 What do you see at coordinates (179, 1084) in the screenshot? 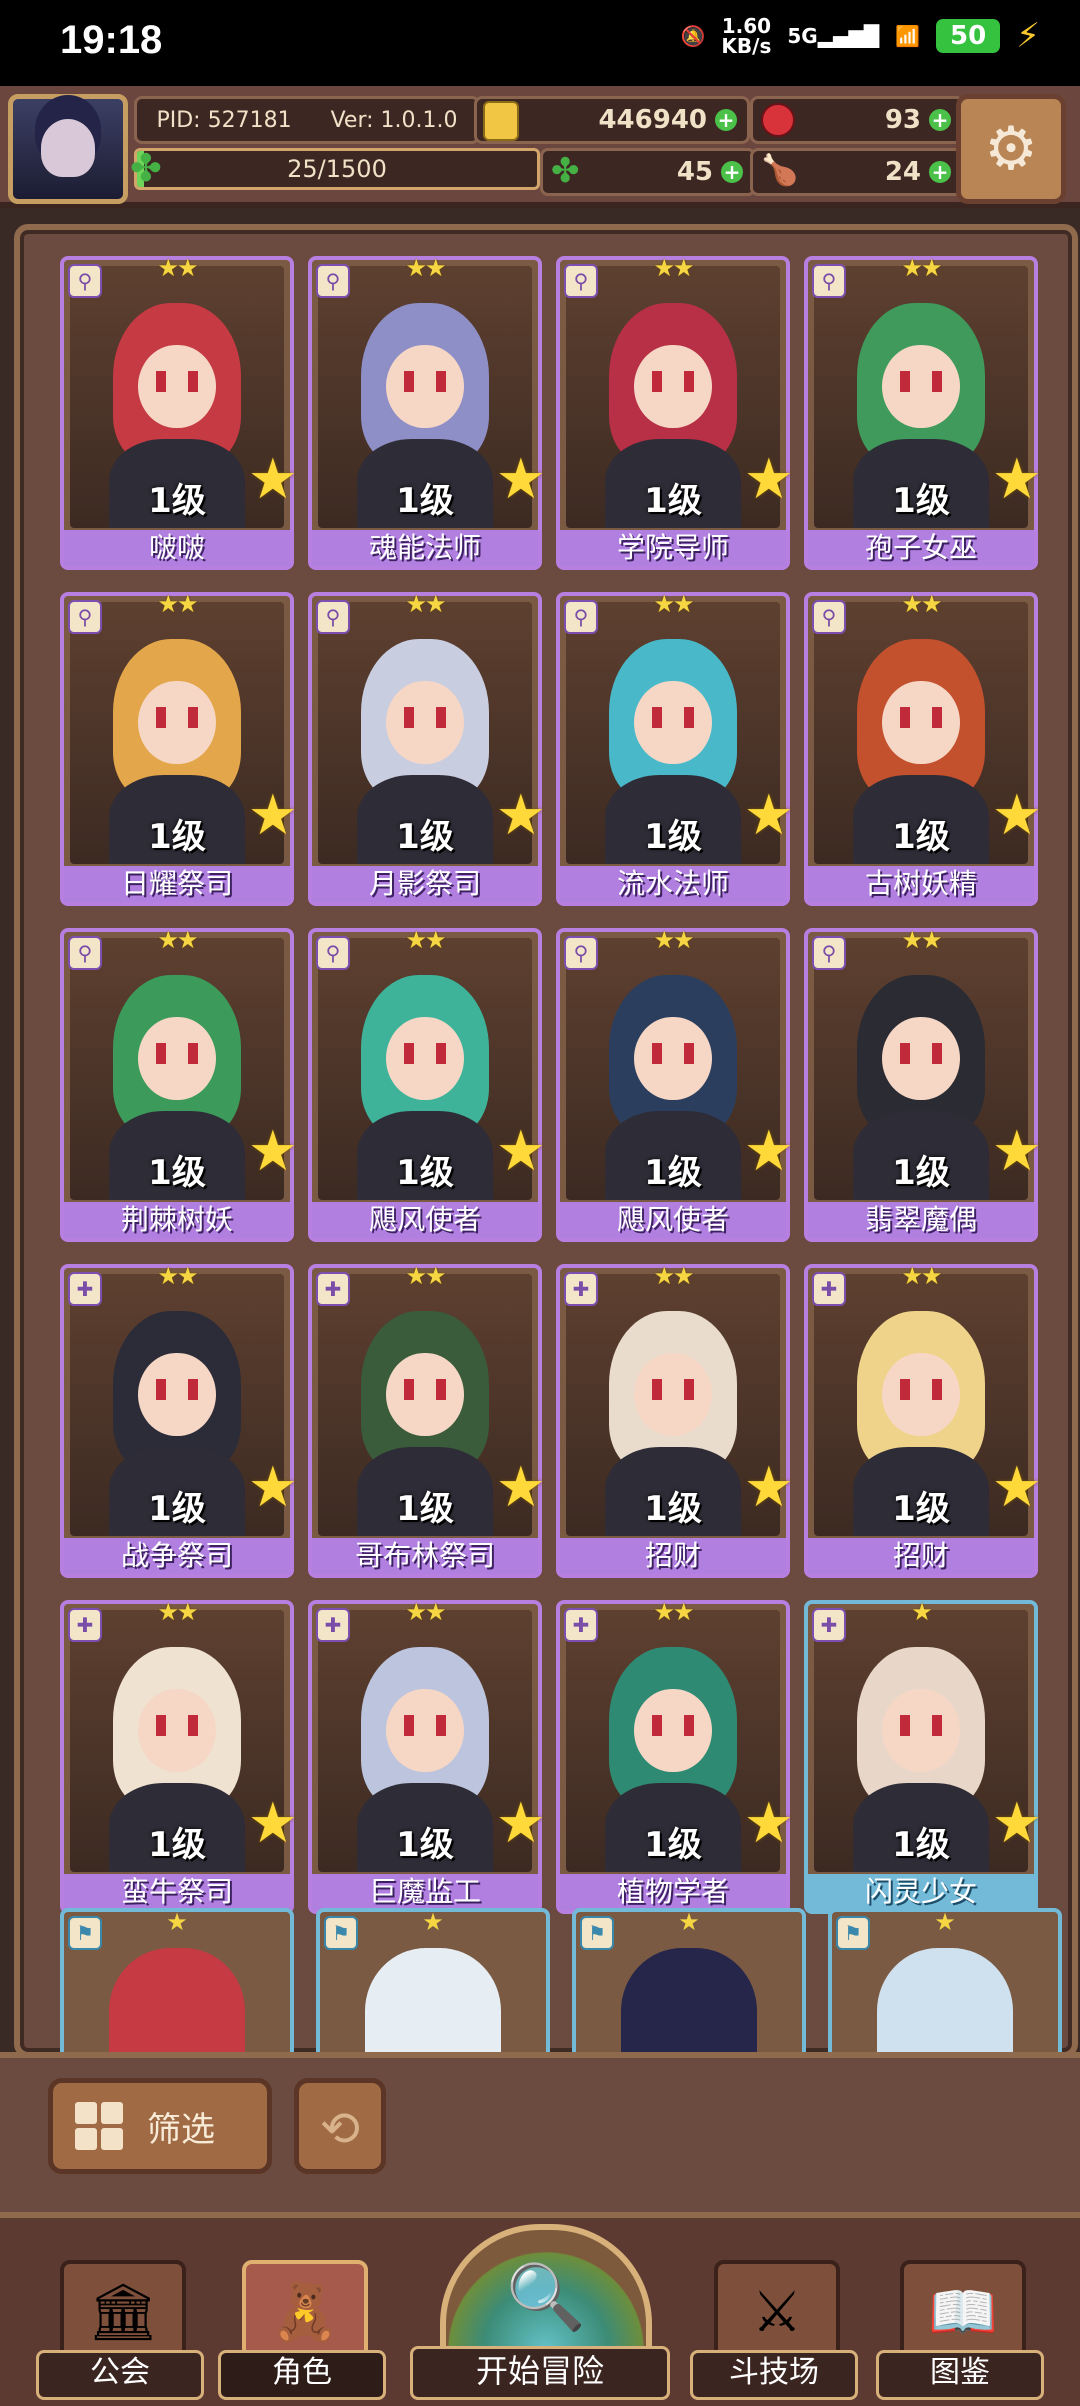
I see `character-card: ⚲★★1级★▲荆棘树妖` at bounding box center [179, 1084].